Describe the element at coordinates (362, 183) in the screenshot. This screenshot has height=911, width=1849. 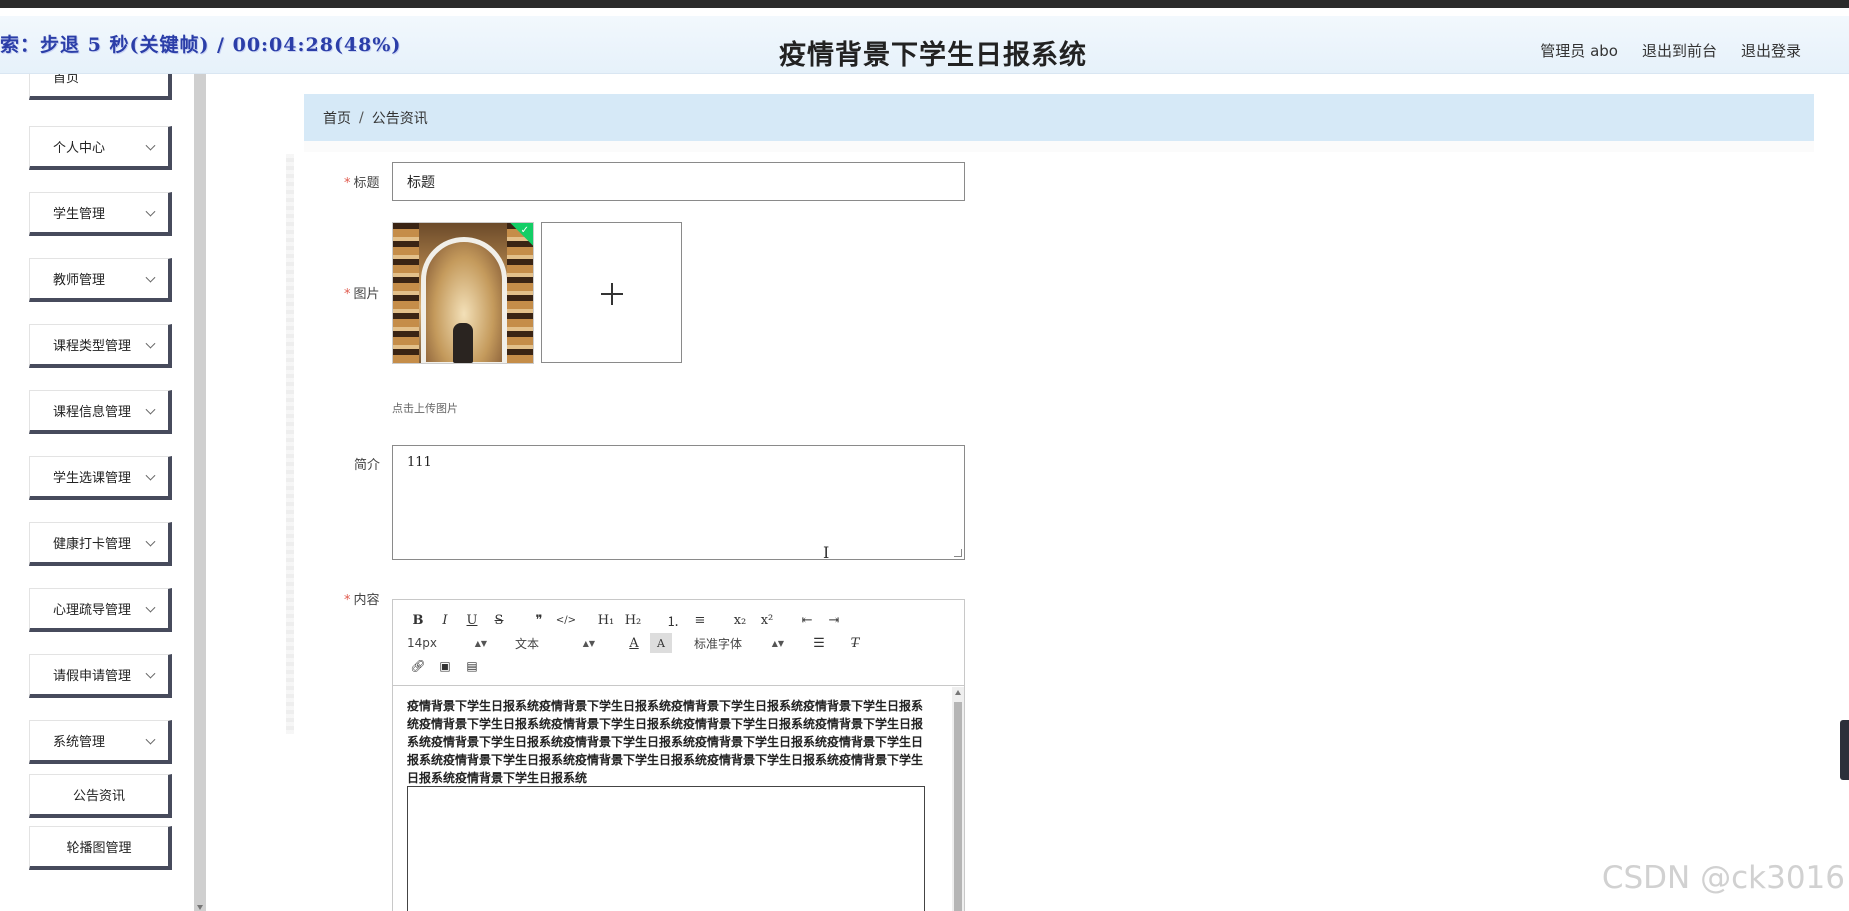
I see `title-field-label: * 标题` at that location.